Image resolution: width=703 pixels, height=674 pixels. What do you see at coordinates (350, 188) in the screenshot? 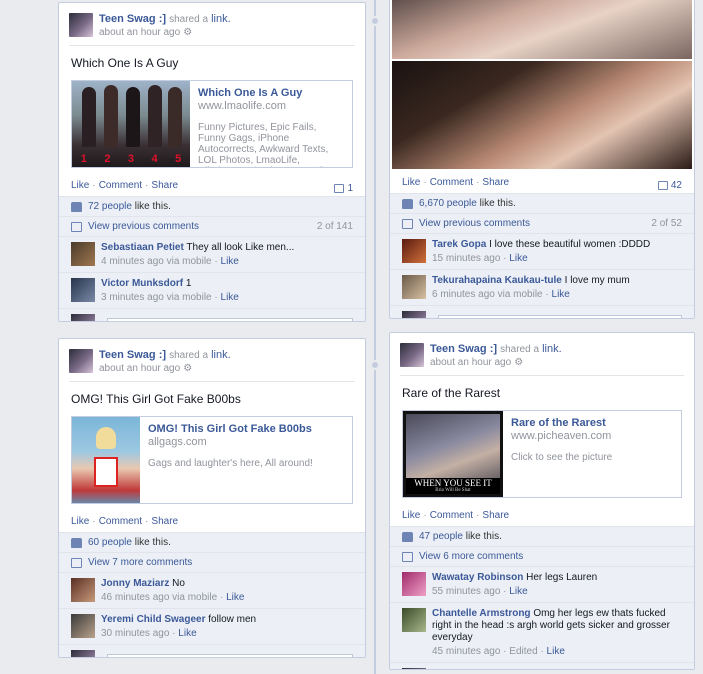
I see `comment-count: 1` at bounding box center [350, 188].